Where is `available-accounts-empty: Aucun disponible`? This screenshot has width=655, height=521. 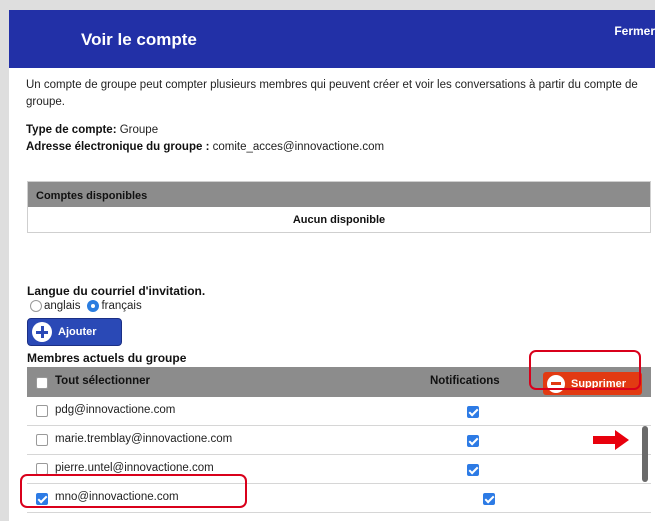 available-accounts-empty: Aucun disponible is located at coordinates (339, 220).